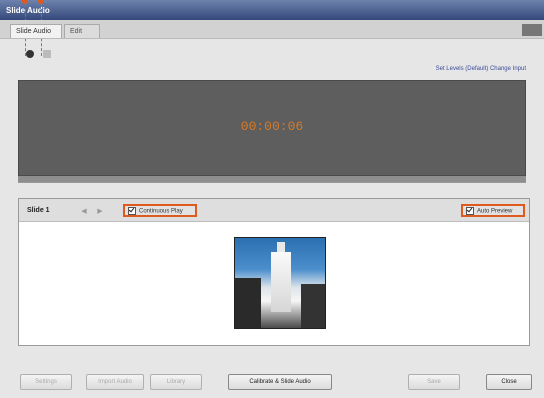 This screenshot has width=544, height=398. I want to click on input-settings-link: Set Levels (Default) Change Input, so click(481, 69).